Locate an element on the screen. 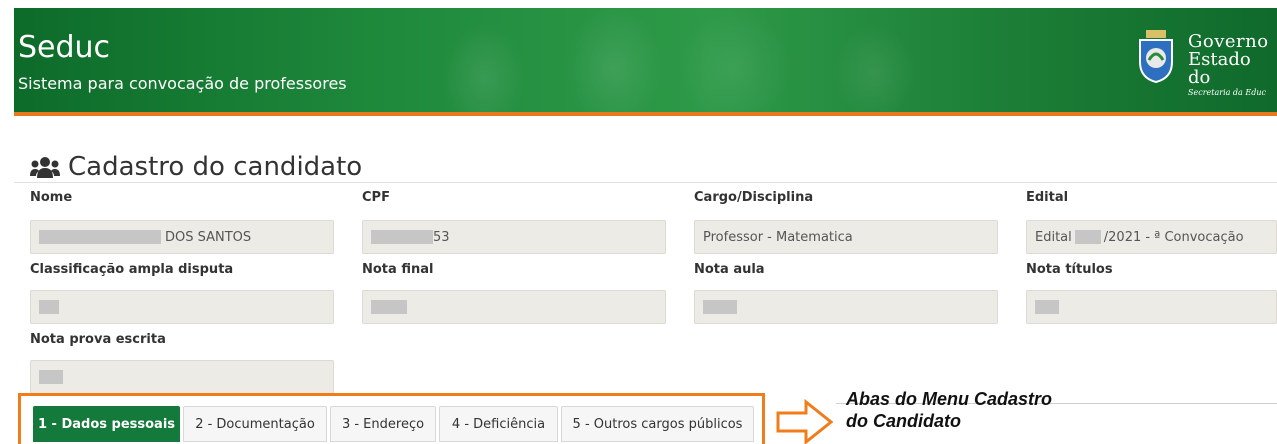 This screenshot has height=444, width=1277. nota-aula-label: Nota aula is located at coordinates (729, 269).